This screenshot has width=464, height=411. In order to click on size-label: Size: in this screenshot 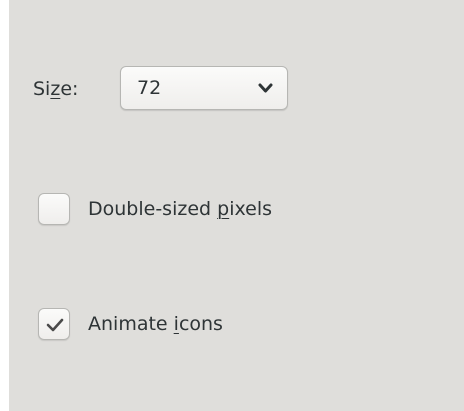, I will do `click(55, 89)`.